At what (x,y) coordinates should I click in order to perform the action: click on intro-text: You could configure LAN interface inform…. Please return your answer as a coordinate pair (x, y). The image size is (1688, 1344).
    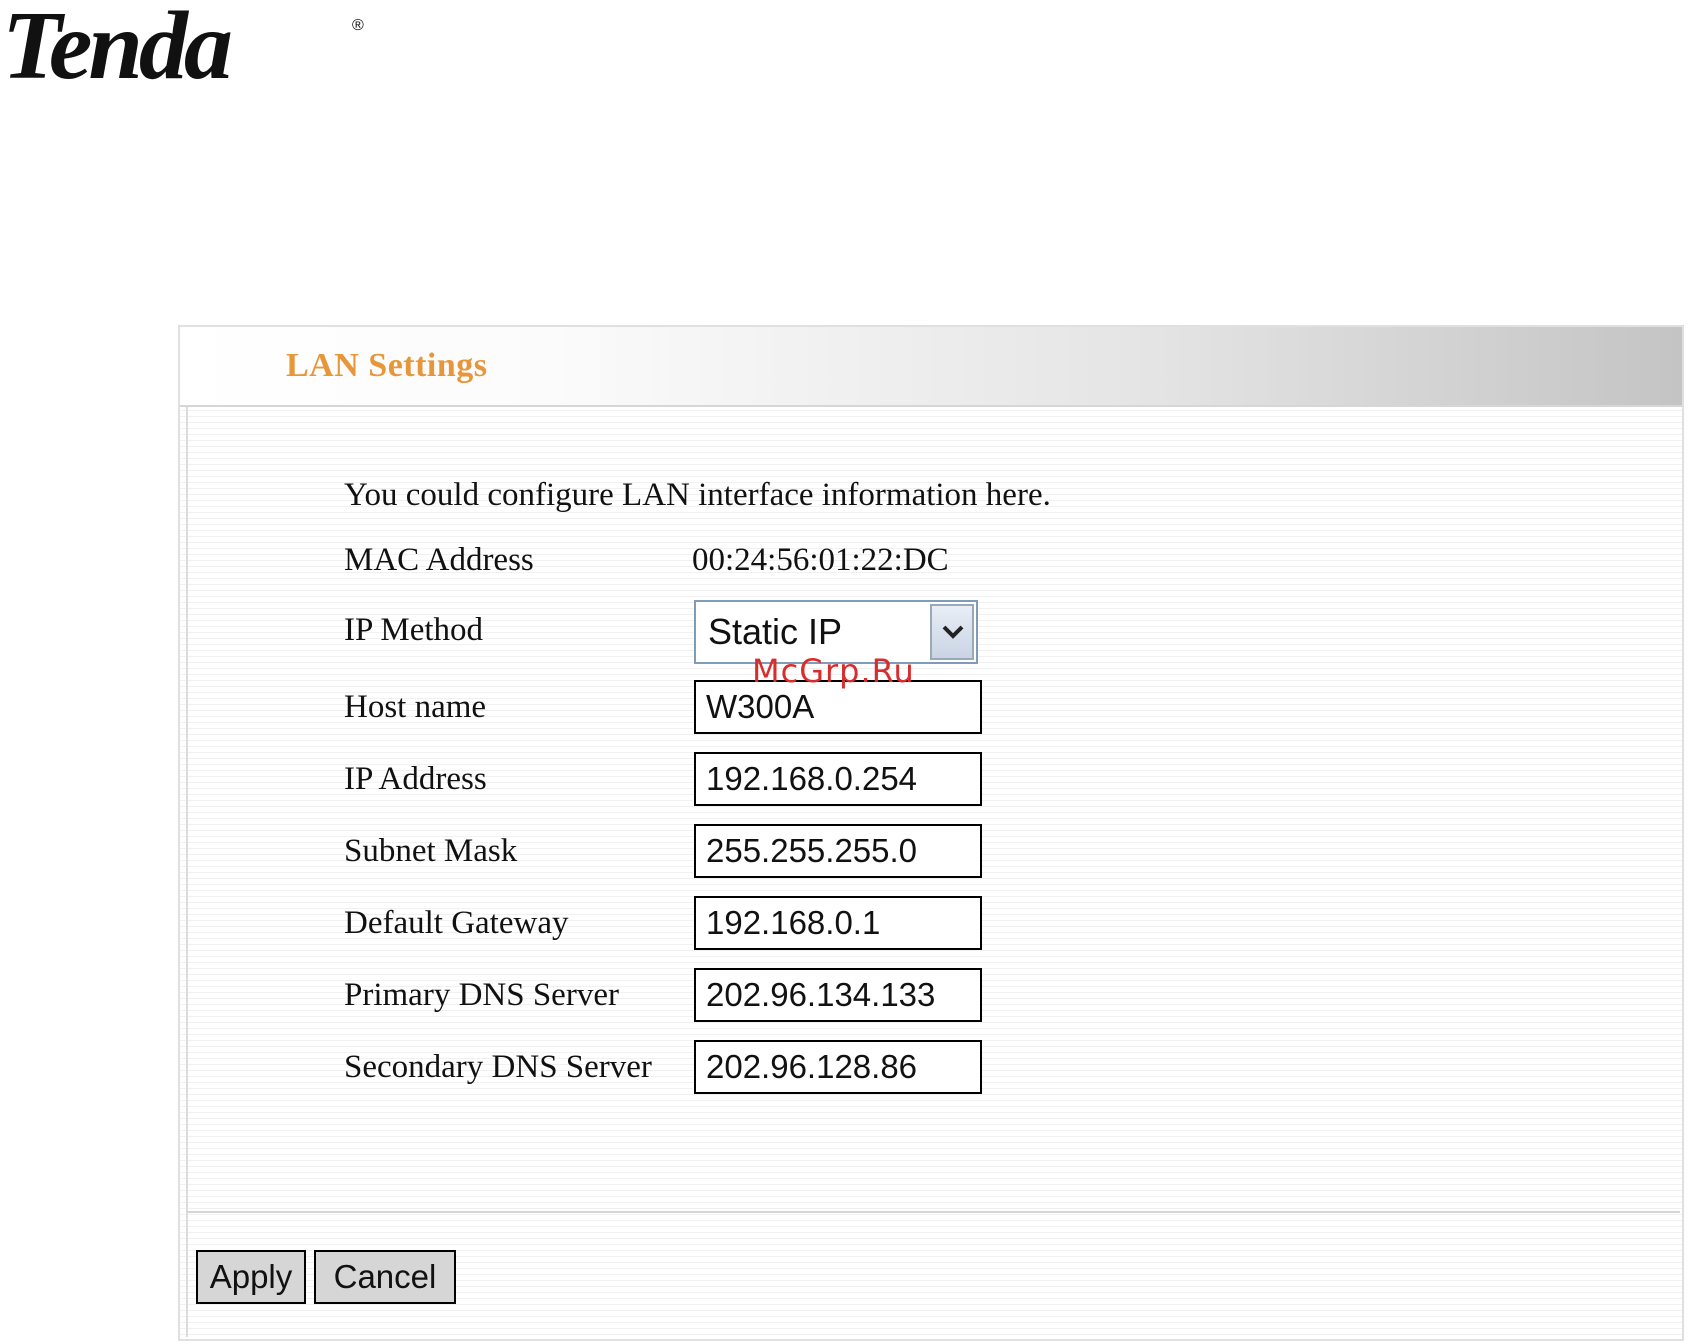
    Looking at the image, I should click on (697, 495).